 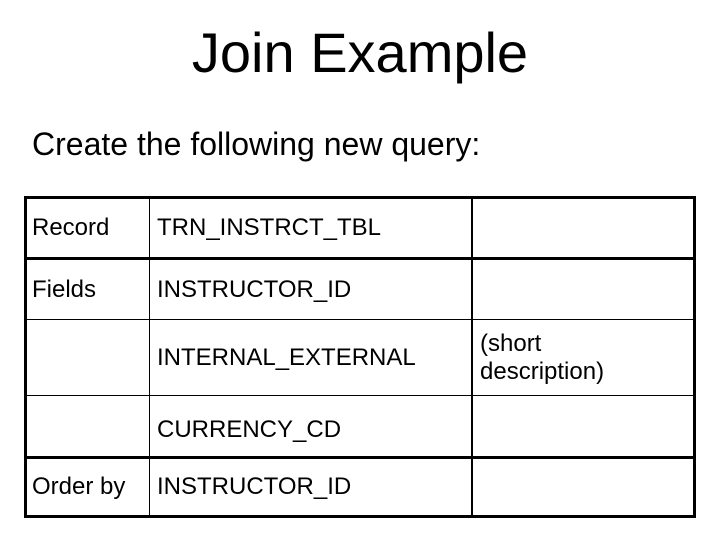 What do you see at coordinates (511, 343) in the screenshot?
I see `field-note-line1: (short` at bounding box center [511, 343].